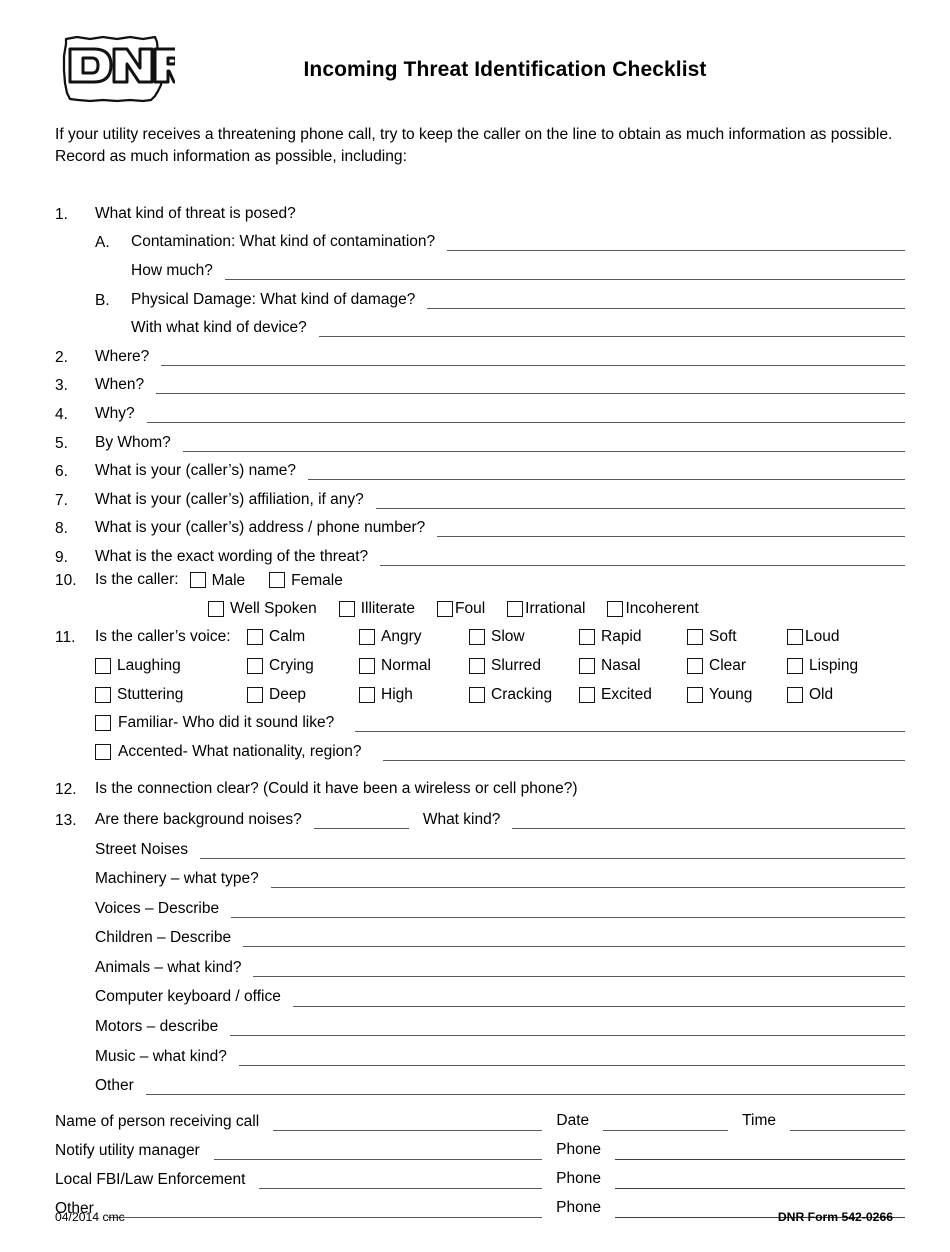  I want to click on checkbox-item-lisping: Lisping, so click(837, 666).